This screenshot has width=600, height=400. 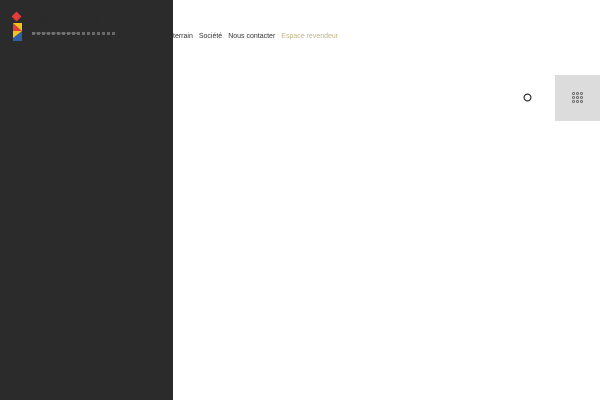 What do you see at coordinates (251, 37) in the screenshot?
I see `nav-item-contact: Nous contacter` at bounding box center [251, 37].